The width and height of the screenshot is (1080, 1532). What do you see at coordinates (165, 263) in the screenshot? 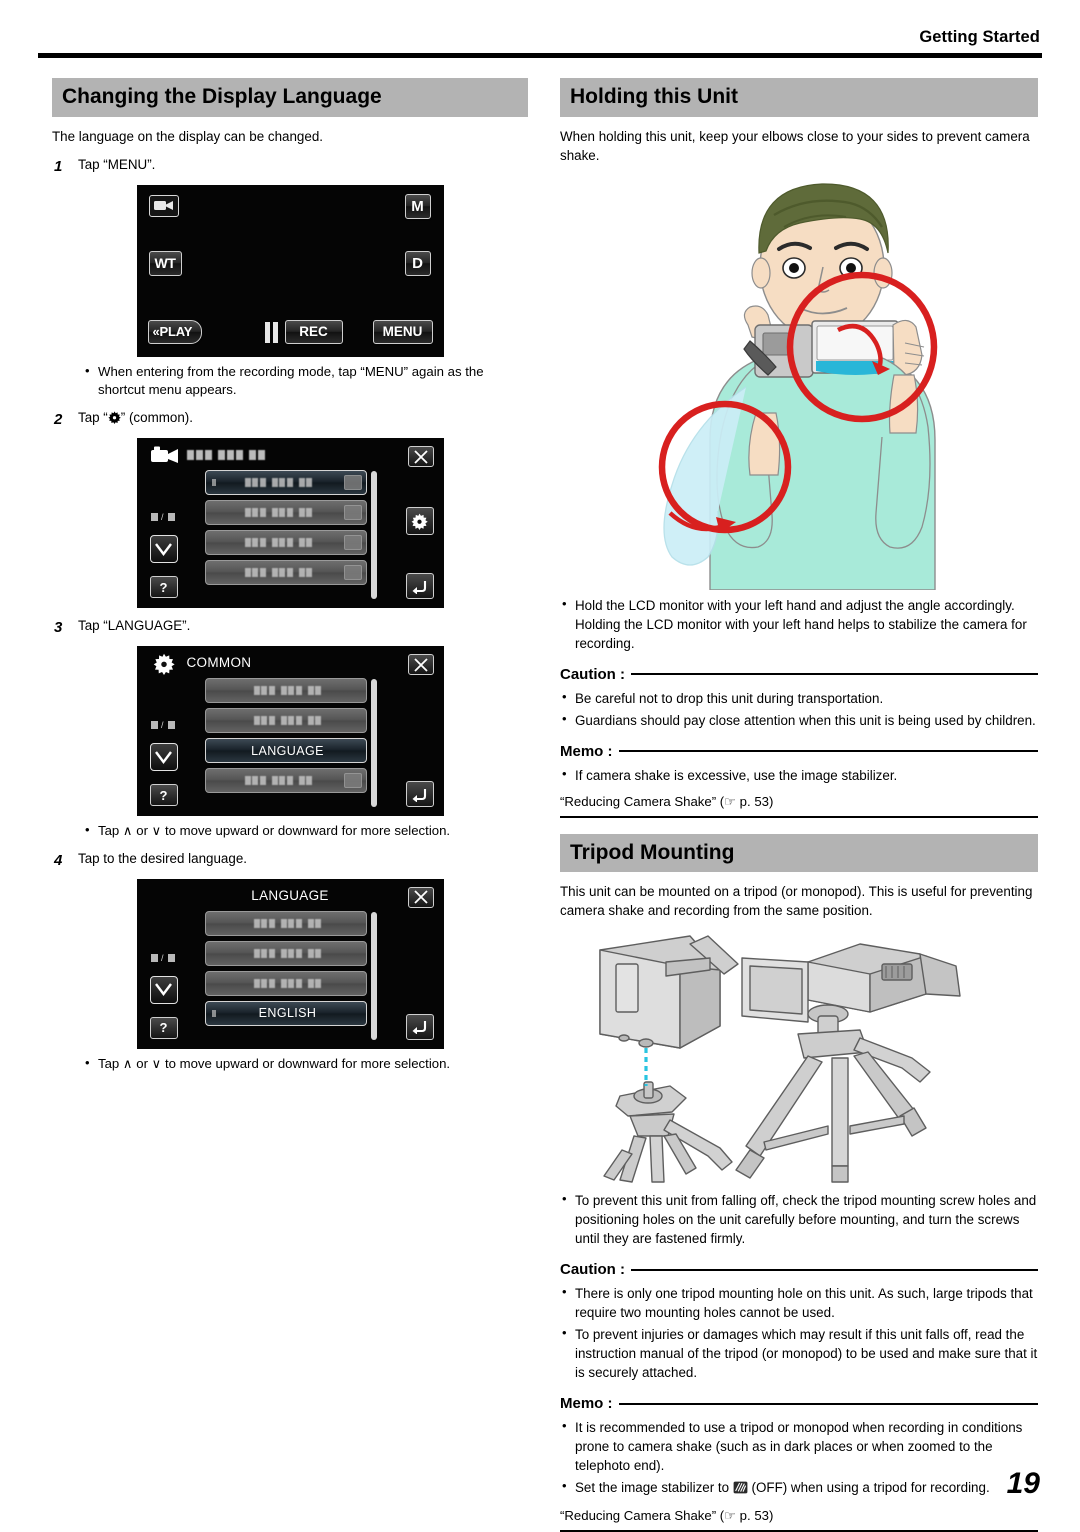
I see `zoom-wt-button: WT` at bounding box center [165, 263].